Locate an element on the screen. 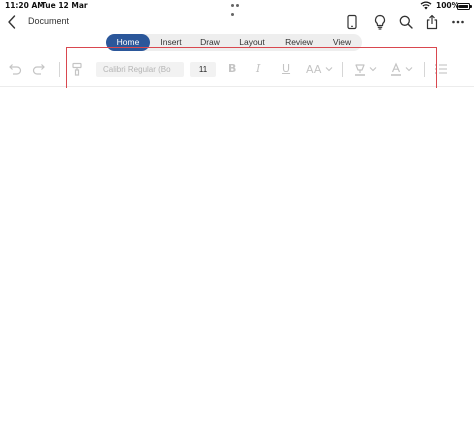 This screenshot has width=474, height=426. italic-button: I is located at coordinates (258, 68).